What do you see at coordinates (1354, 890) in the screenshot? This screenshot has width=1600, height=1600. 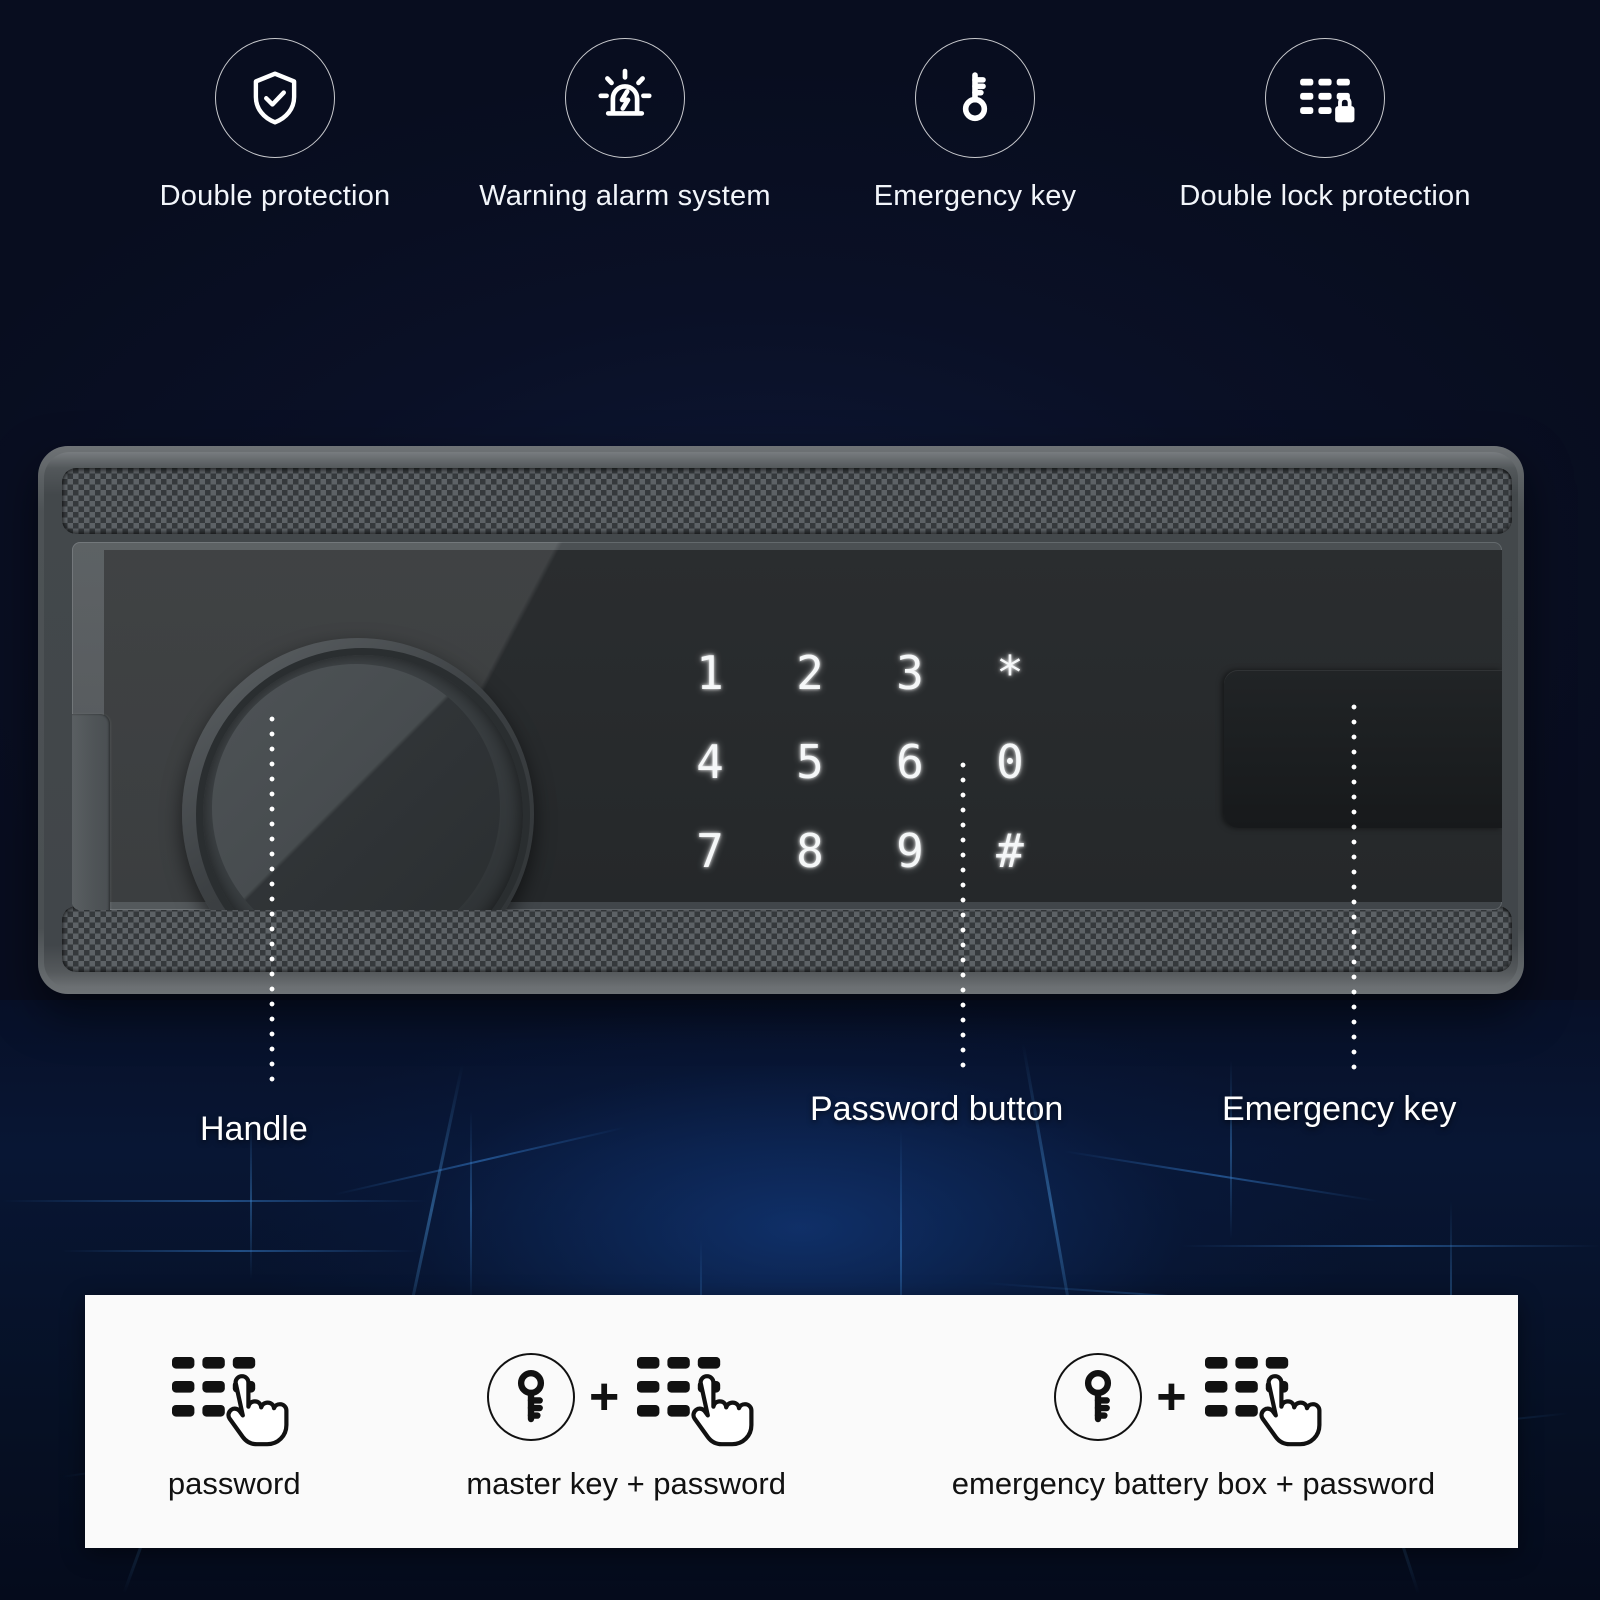 I see `callout-line-emergency` at bounding box center [1354, 890].